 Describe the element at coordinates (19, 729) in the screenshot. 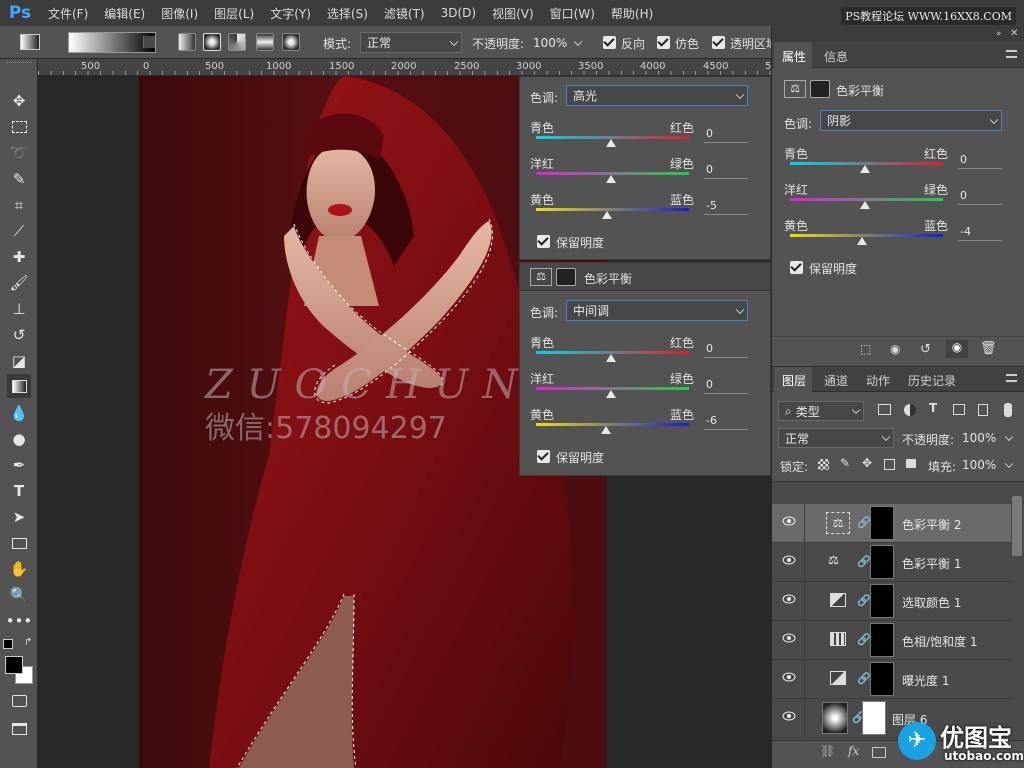

I see `screen-mode-icon` at that location.